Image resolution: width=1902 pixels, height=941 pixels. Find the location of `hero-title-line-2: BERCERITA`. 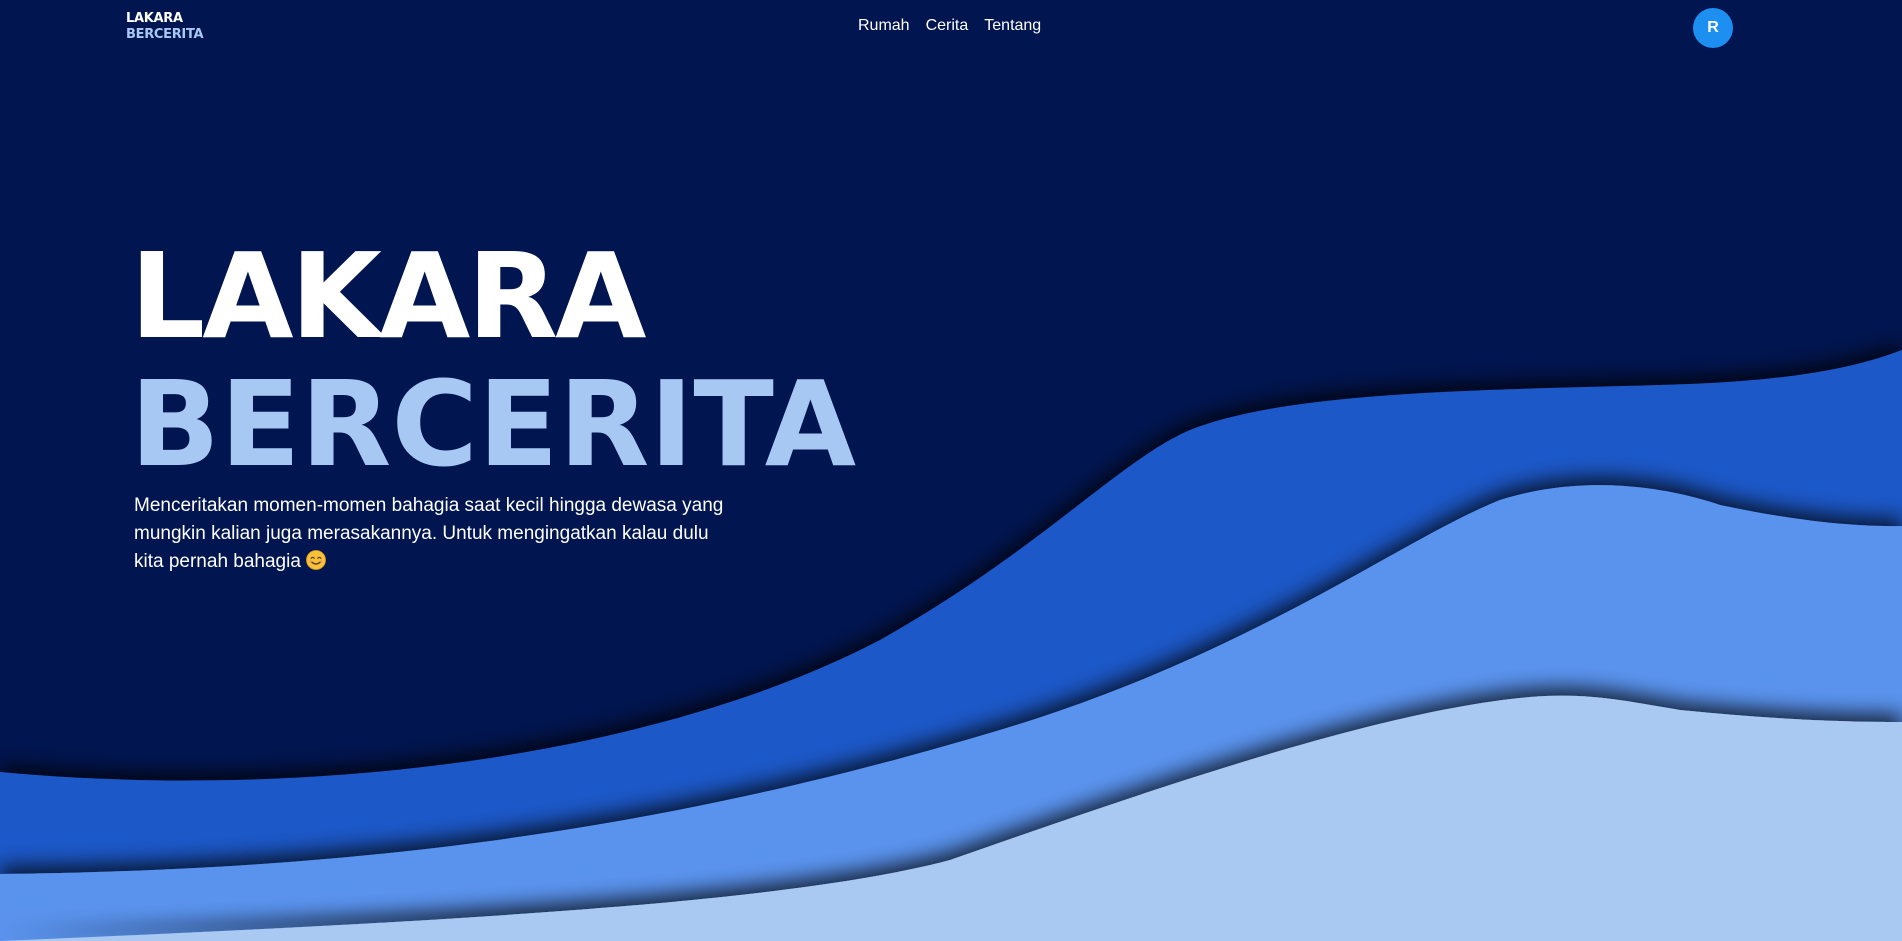

hero-title-line-2: BERCERITA is located at coordinates (493, 424).